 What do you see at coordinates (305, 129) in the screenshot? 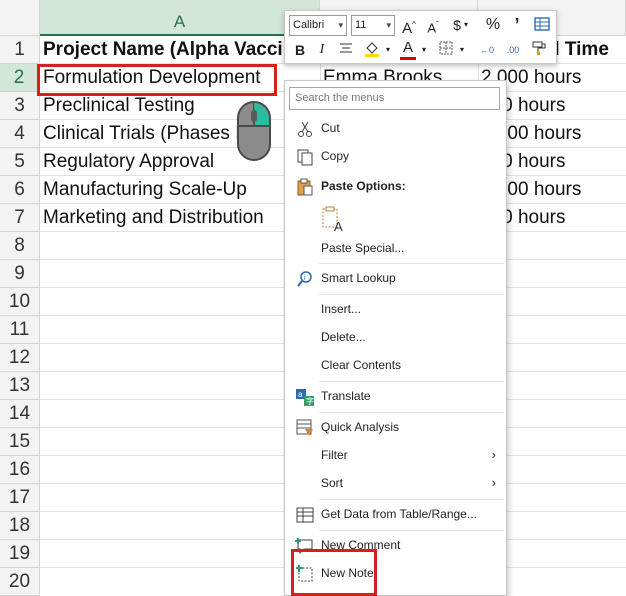
I see `scissors-icon` at bounding box center [305, 129].